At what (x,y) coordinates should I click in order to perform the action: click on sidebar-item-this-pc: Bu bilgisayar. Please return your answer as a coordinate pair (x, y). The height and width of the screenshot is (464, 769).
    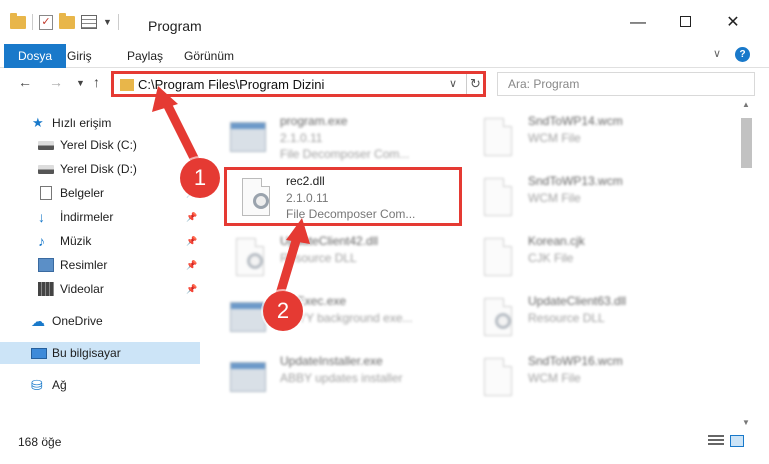
    Looking at the image, I should click on (100, 353).